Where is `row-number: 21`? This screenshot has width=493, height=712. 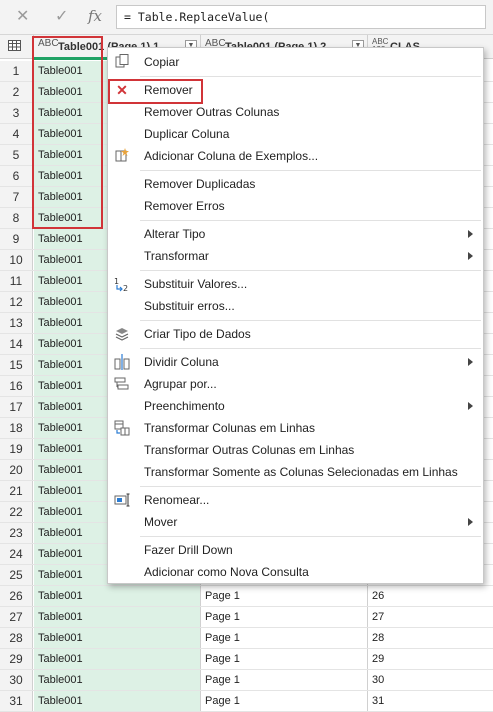
row-number: 21 is located at coordinates (16, 491).